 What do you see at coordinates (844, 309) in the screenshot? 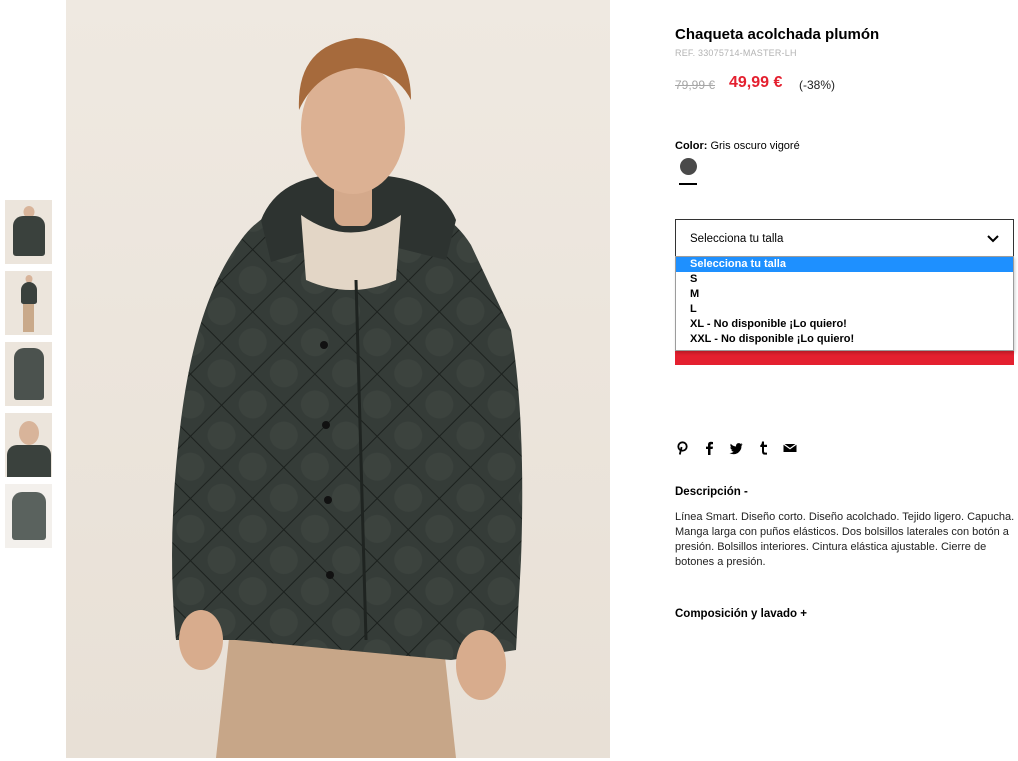
I see `size-option-l: L` at bounding box center [844, 309].